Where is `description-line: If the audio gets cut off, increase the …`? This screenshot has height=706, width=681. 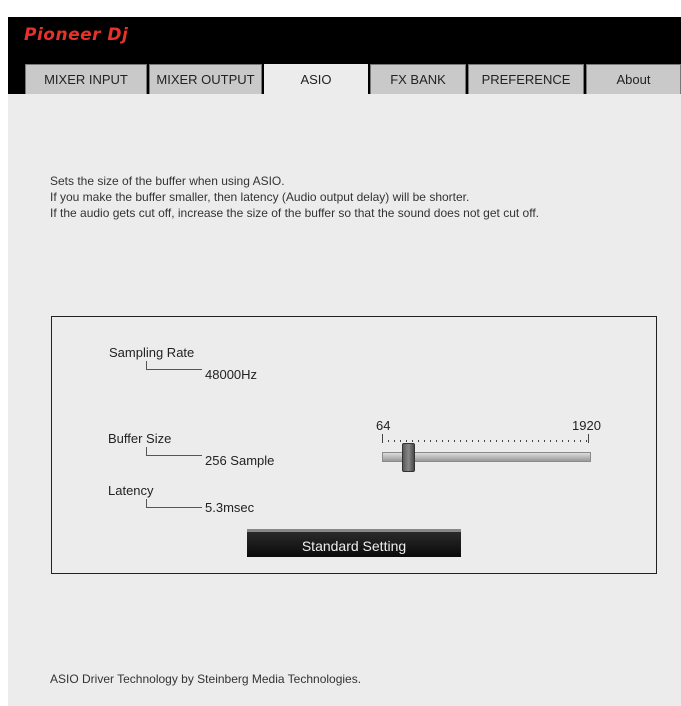
description-line: If the audio gets cut off, increase the … is located at coordinates (294, 213).